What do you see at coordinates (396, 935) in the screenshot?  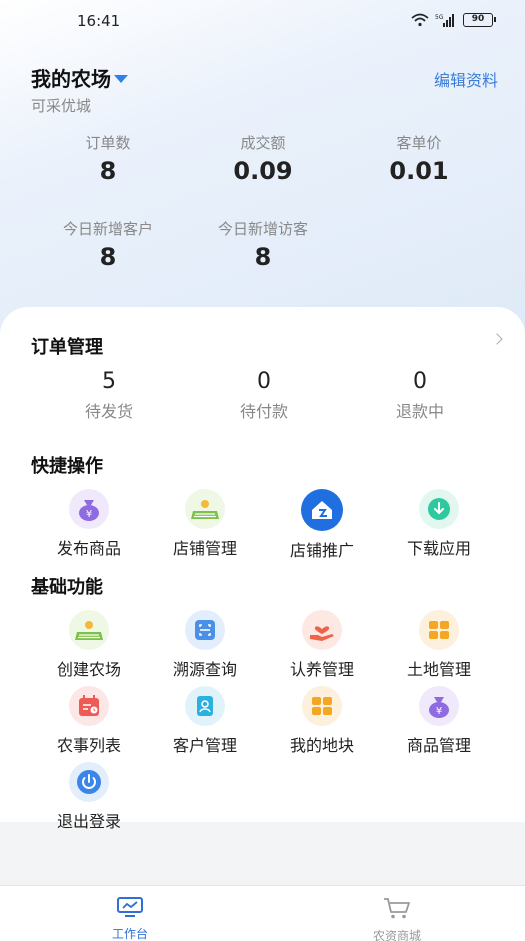 I see `nav-label: 农资商城` at bounding box center [396, 935].